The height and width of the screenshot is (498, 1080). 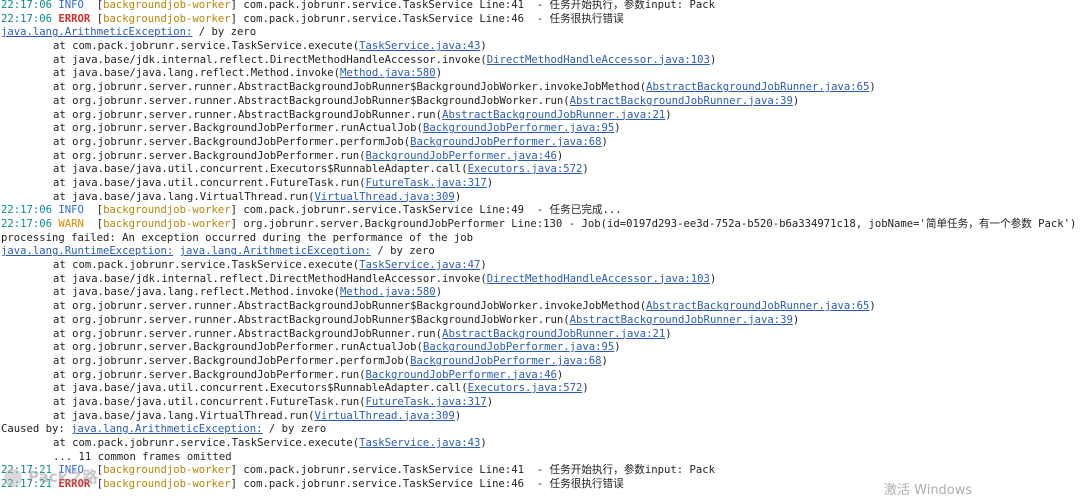 What do you see at coordinates (928, 490) in the screenshot?
I see `activate-windows-notice: 激活 Windows` at bounding box center [928, 490].